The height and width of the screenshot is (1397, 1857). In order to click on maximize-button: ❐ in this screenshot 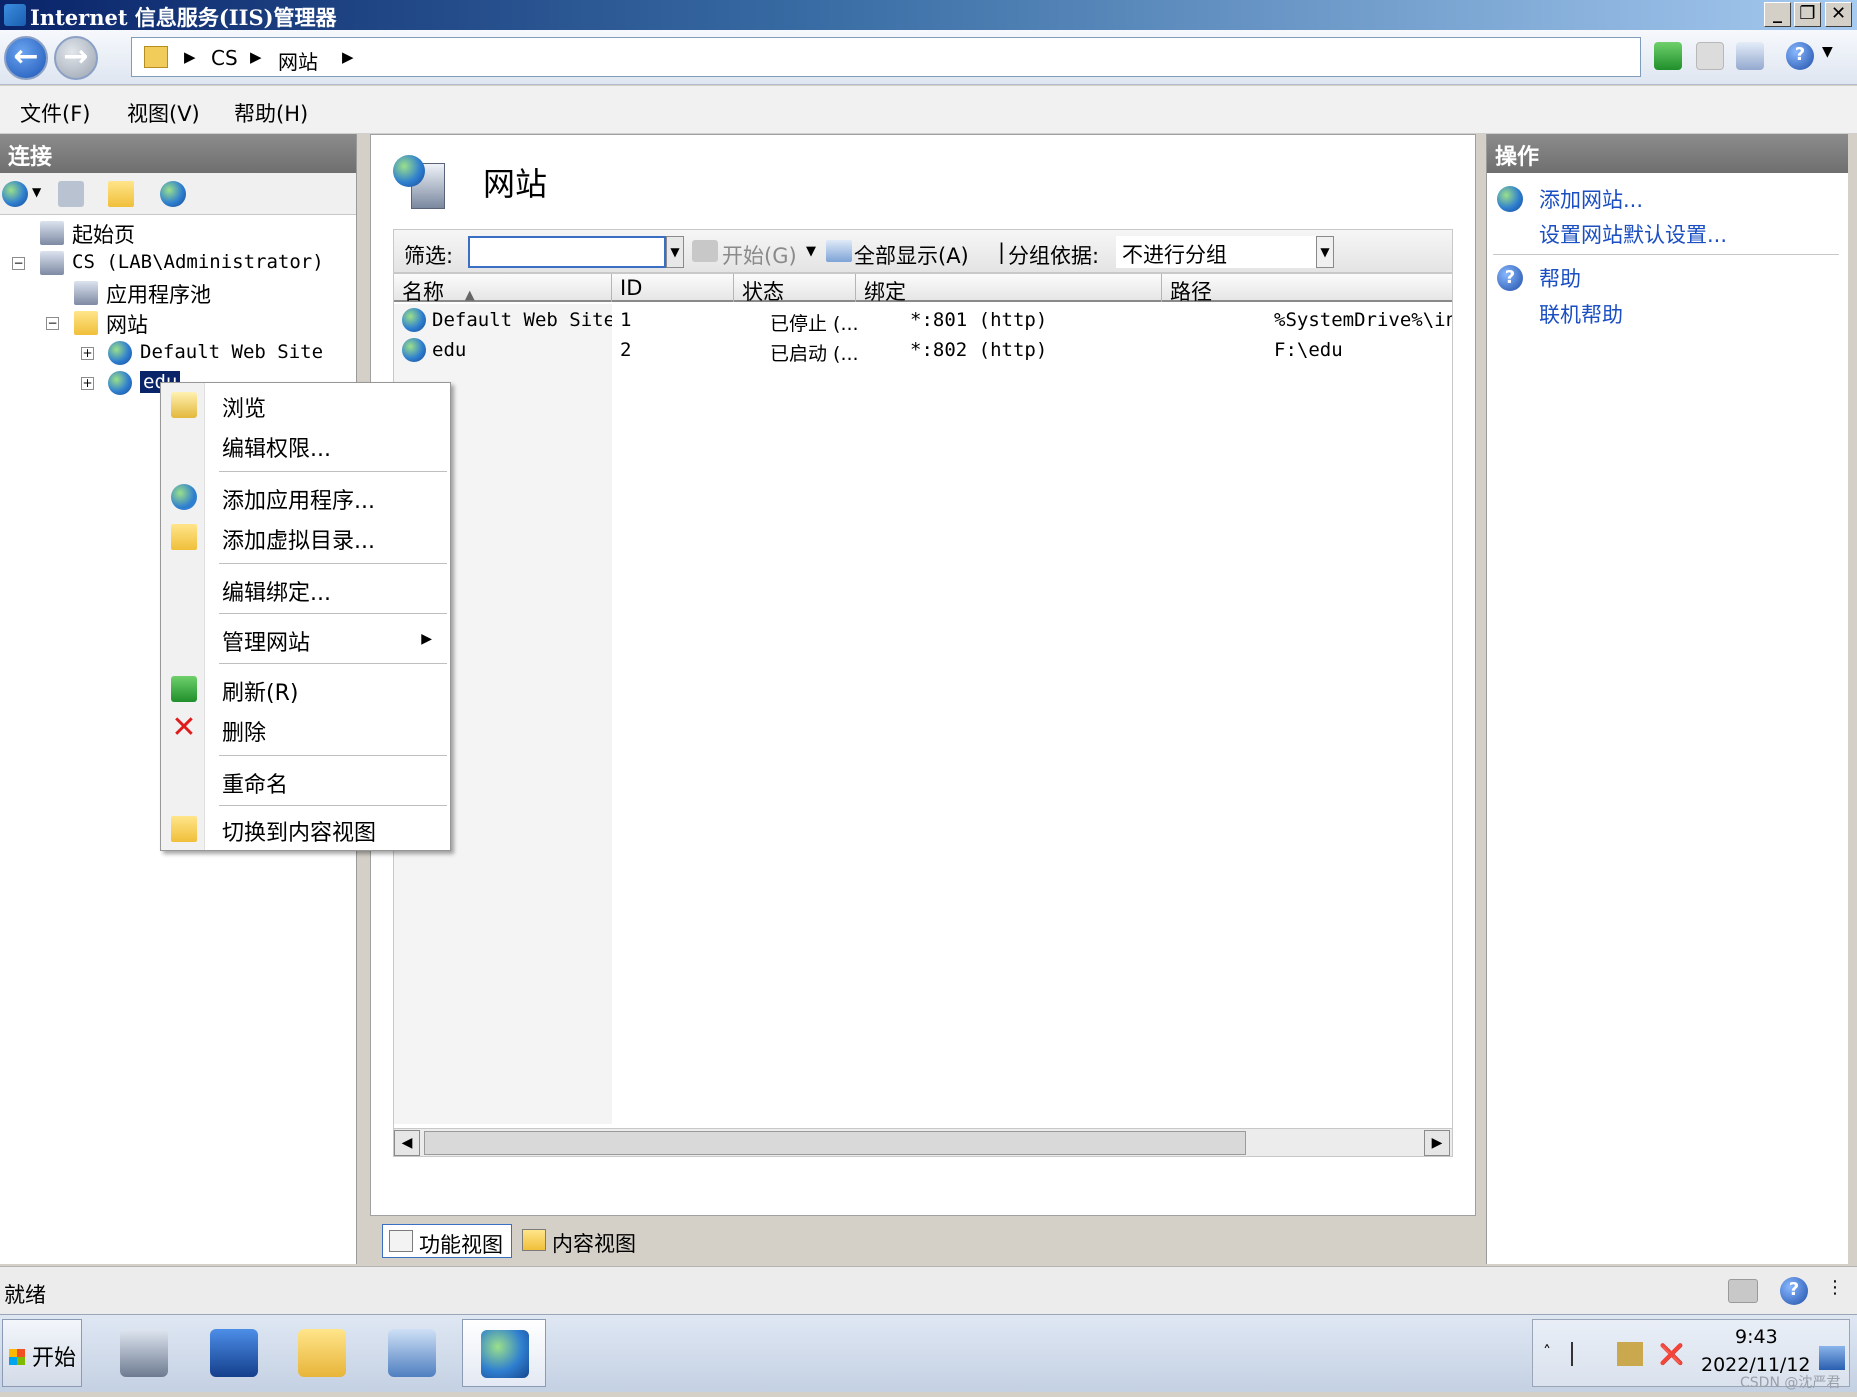, I will do `click(1807, 14)`.